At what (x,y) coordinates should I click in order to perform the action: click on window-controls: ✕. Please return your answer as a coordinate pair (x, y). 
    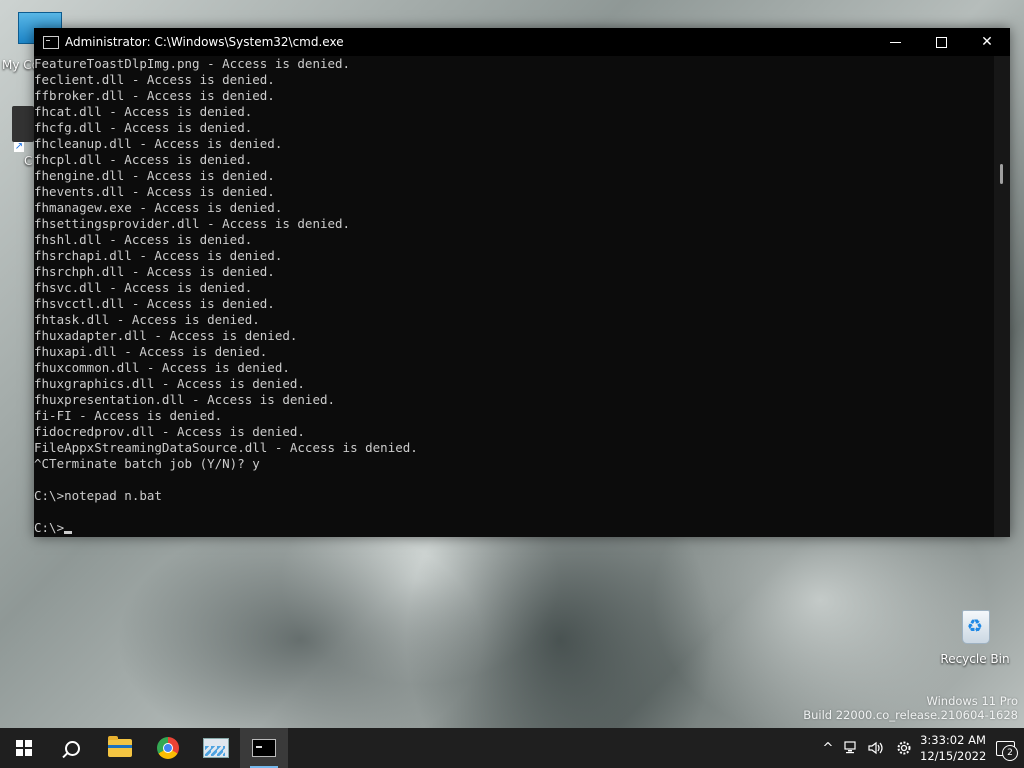
    Looking at the image, I should click on (941, 42).